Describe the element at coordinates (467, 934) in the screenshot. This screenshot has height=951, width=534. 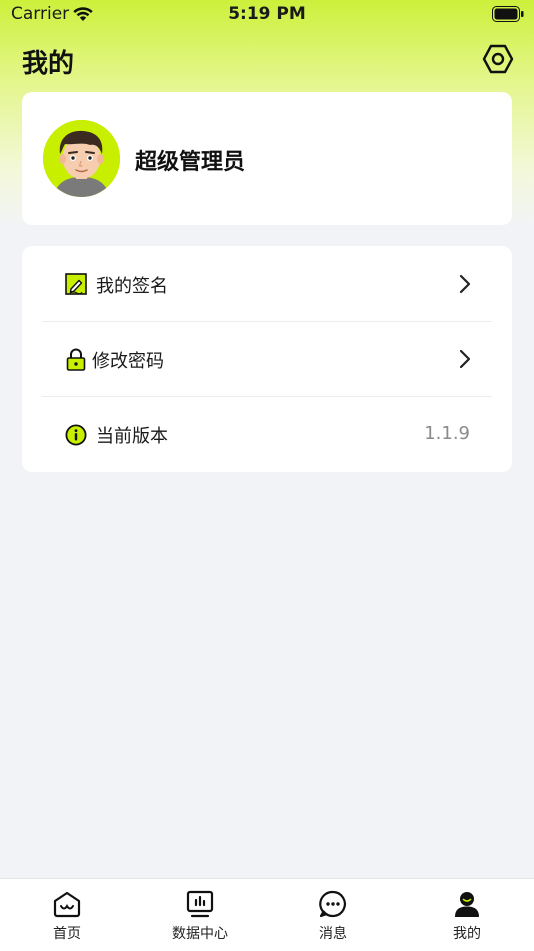
I see `tab-profile-label: 我的` at that location.